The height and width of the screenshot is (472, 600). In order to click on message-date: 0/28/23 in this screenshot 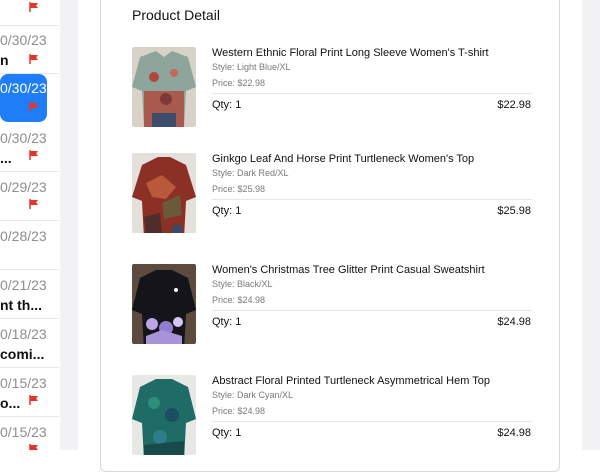, I will do `click(23, 236)`.